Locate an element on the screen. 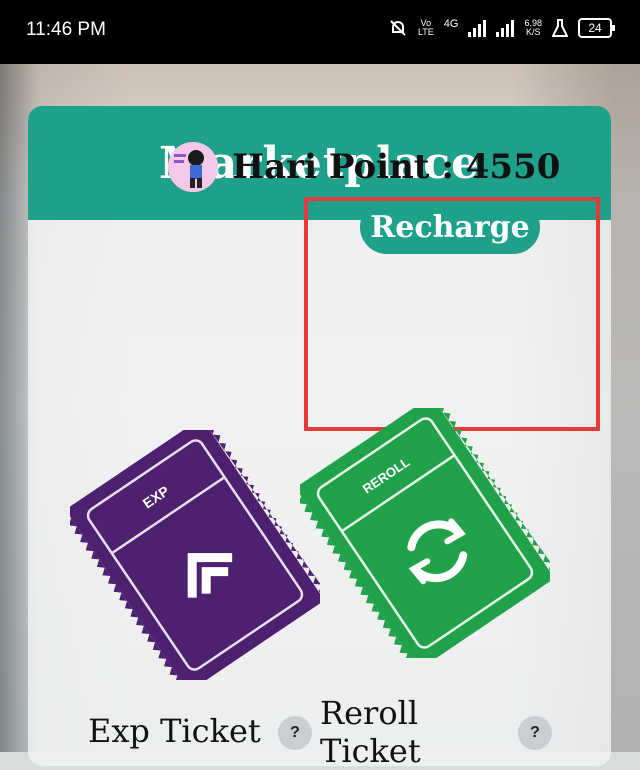 This screenshot has height=770, width=640. reroll-ticket-card: REROLL is located at coordinates (427, 534).